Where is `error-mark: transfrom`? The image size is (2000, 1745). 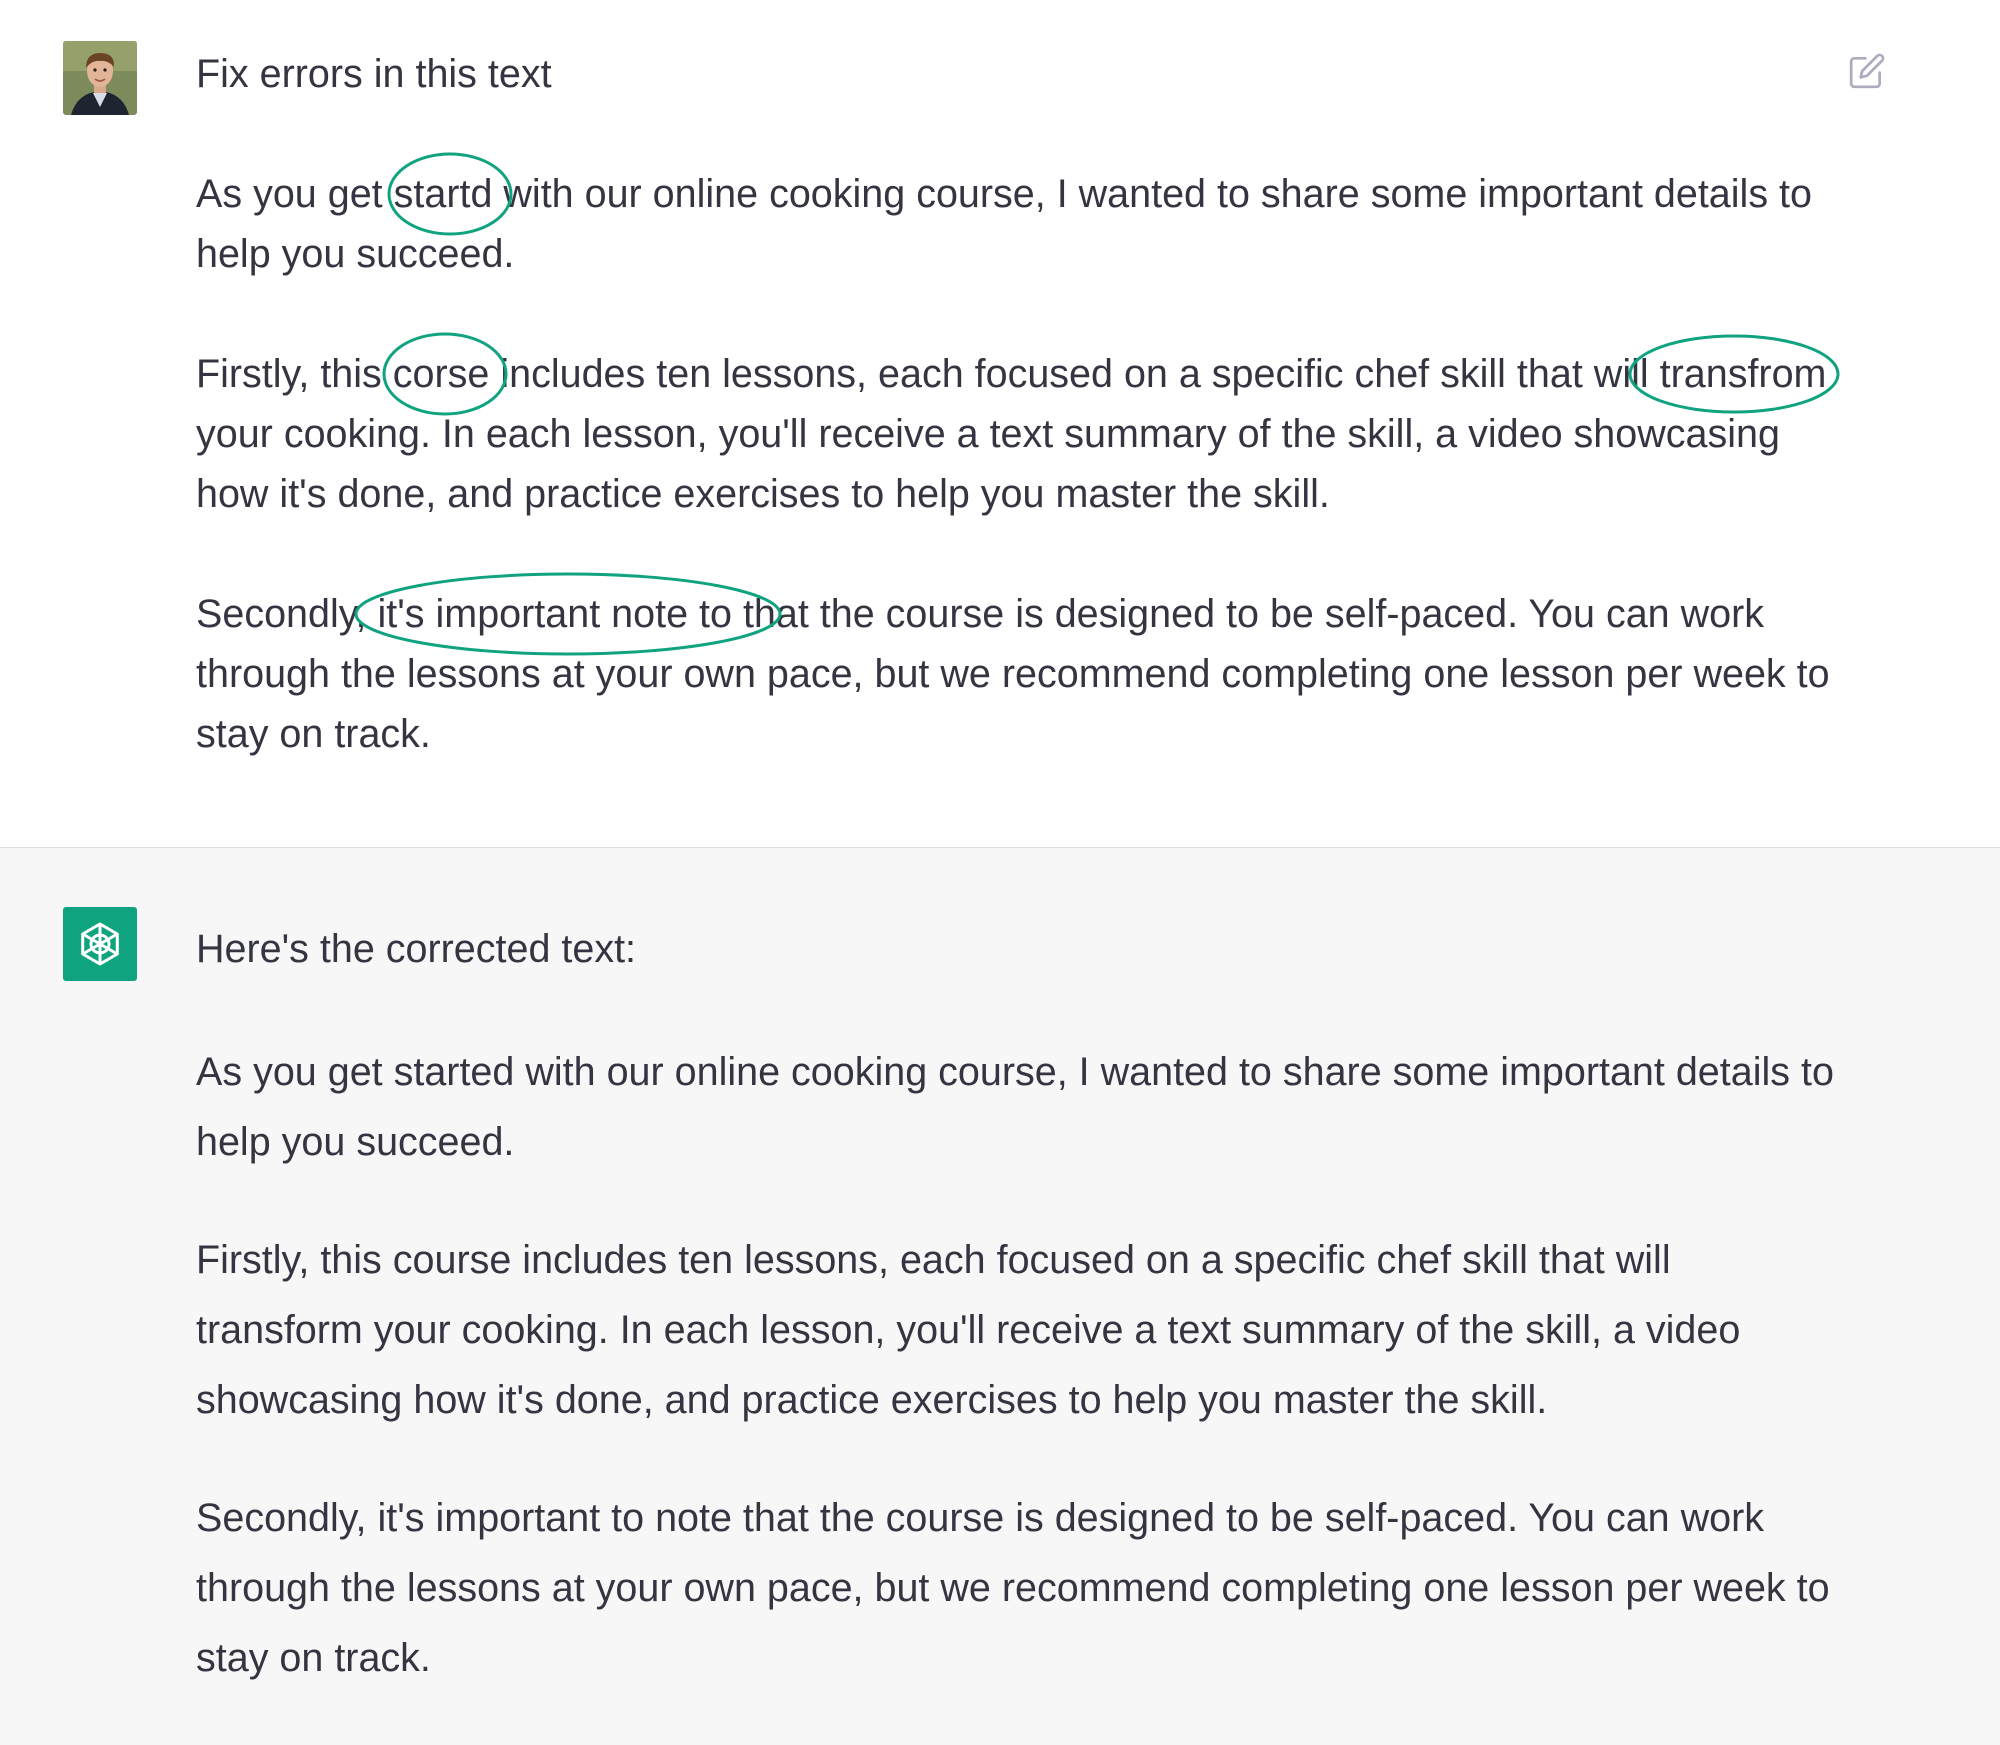
error-mark: transfrom is located at coordinates (1734, 374).